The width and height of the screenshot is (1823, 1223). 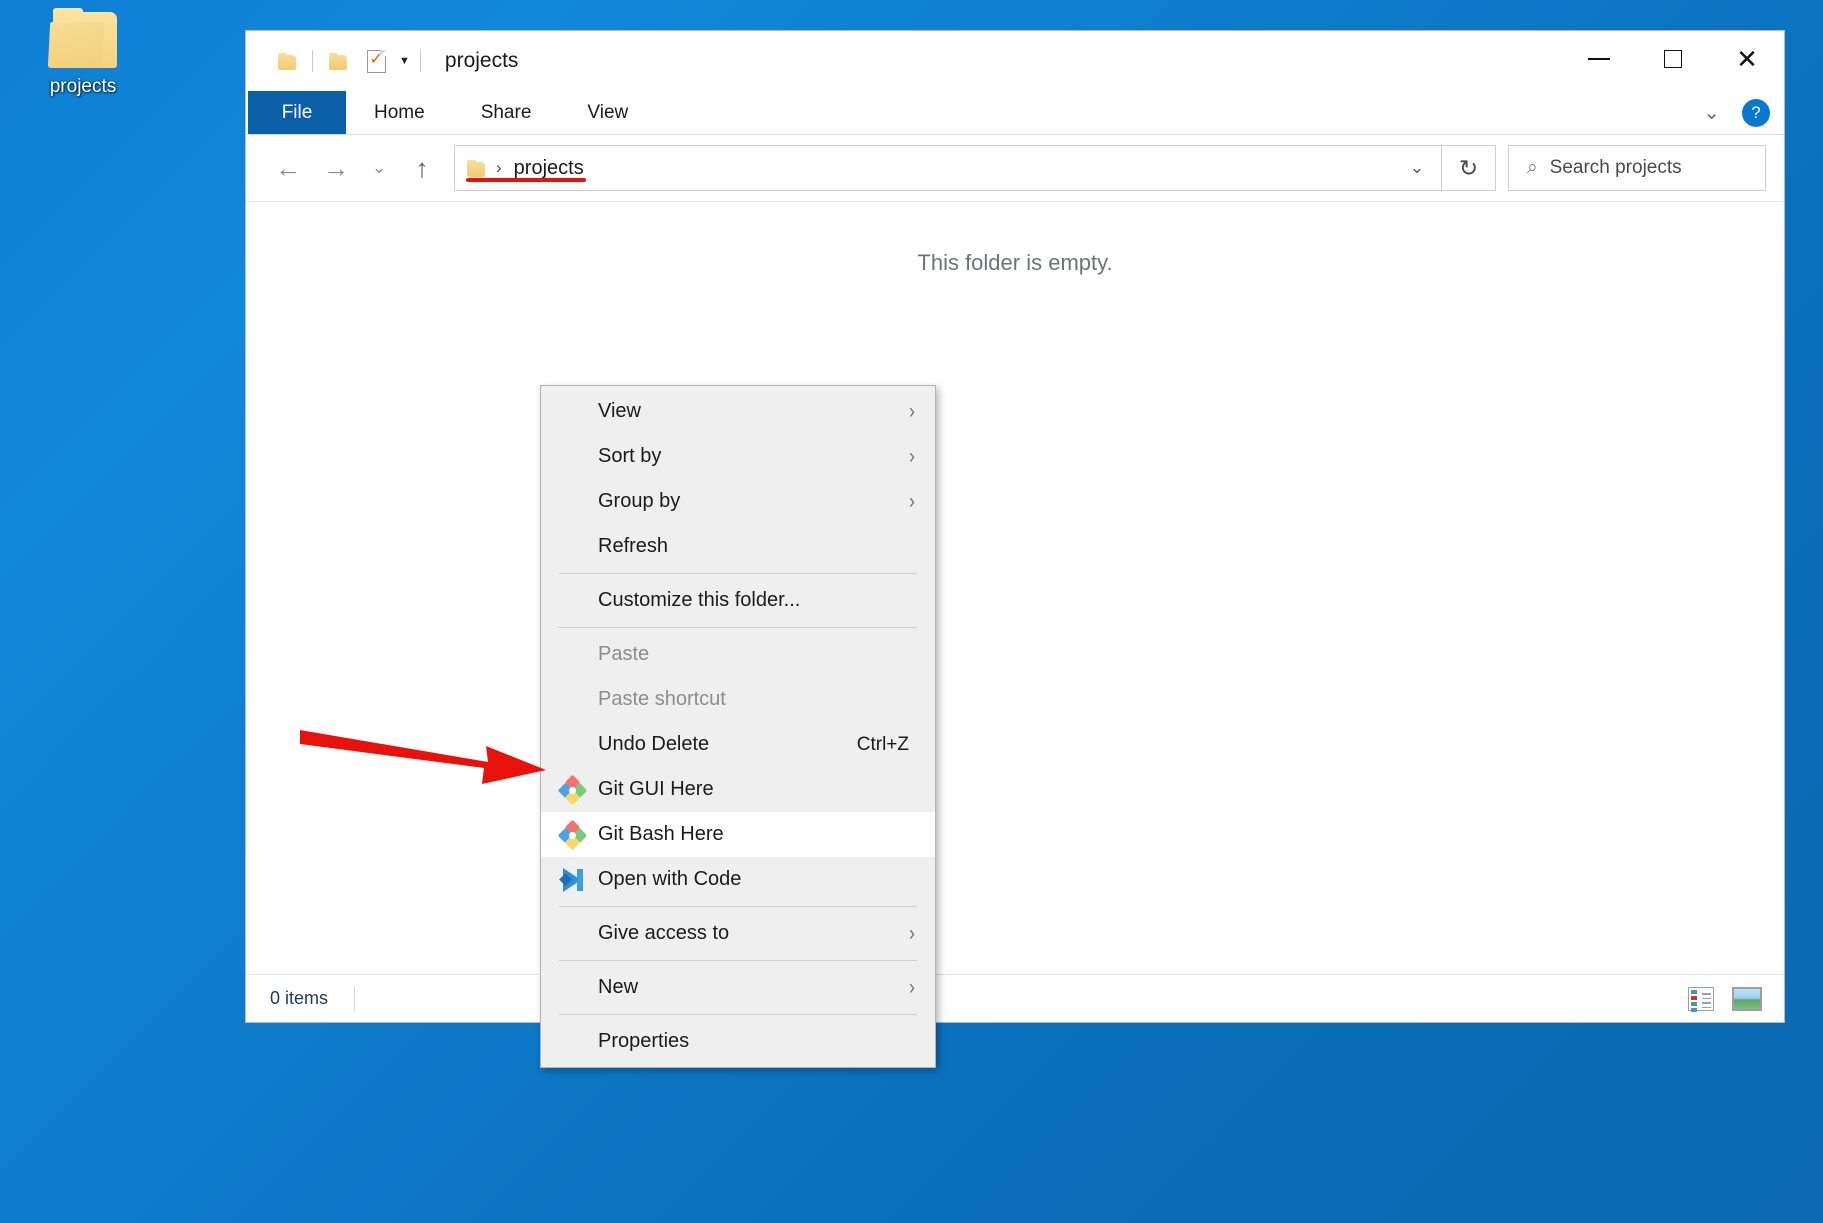 I want to click on refresh-button: ↻, so click(x=1469, y=168).